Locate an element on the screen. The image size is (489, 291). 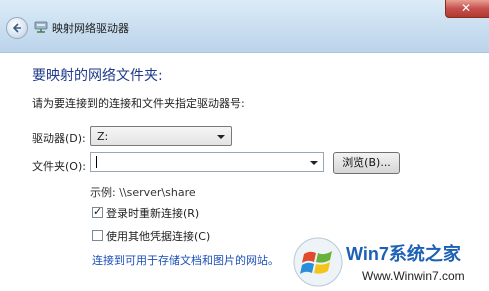
checkmark-icon: ✓ is located at coordinates (98, 211).